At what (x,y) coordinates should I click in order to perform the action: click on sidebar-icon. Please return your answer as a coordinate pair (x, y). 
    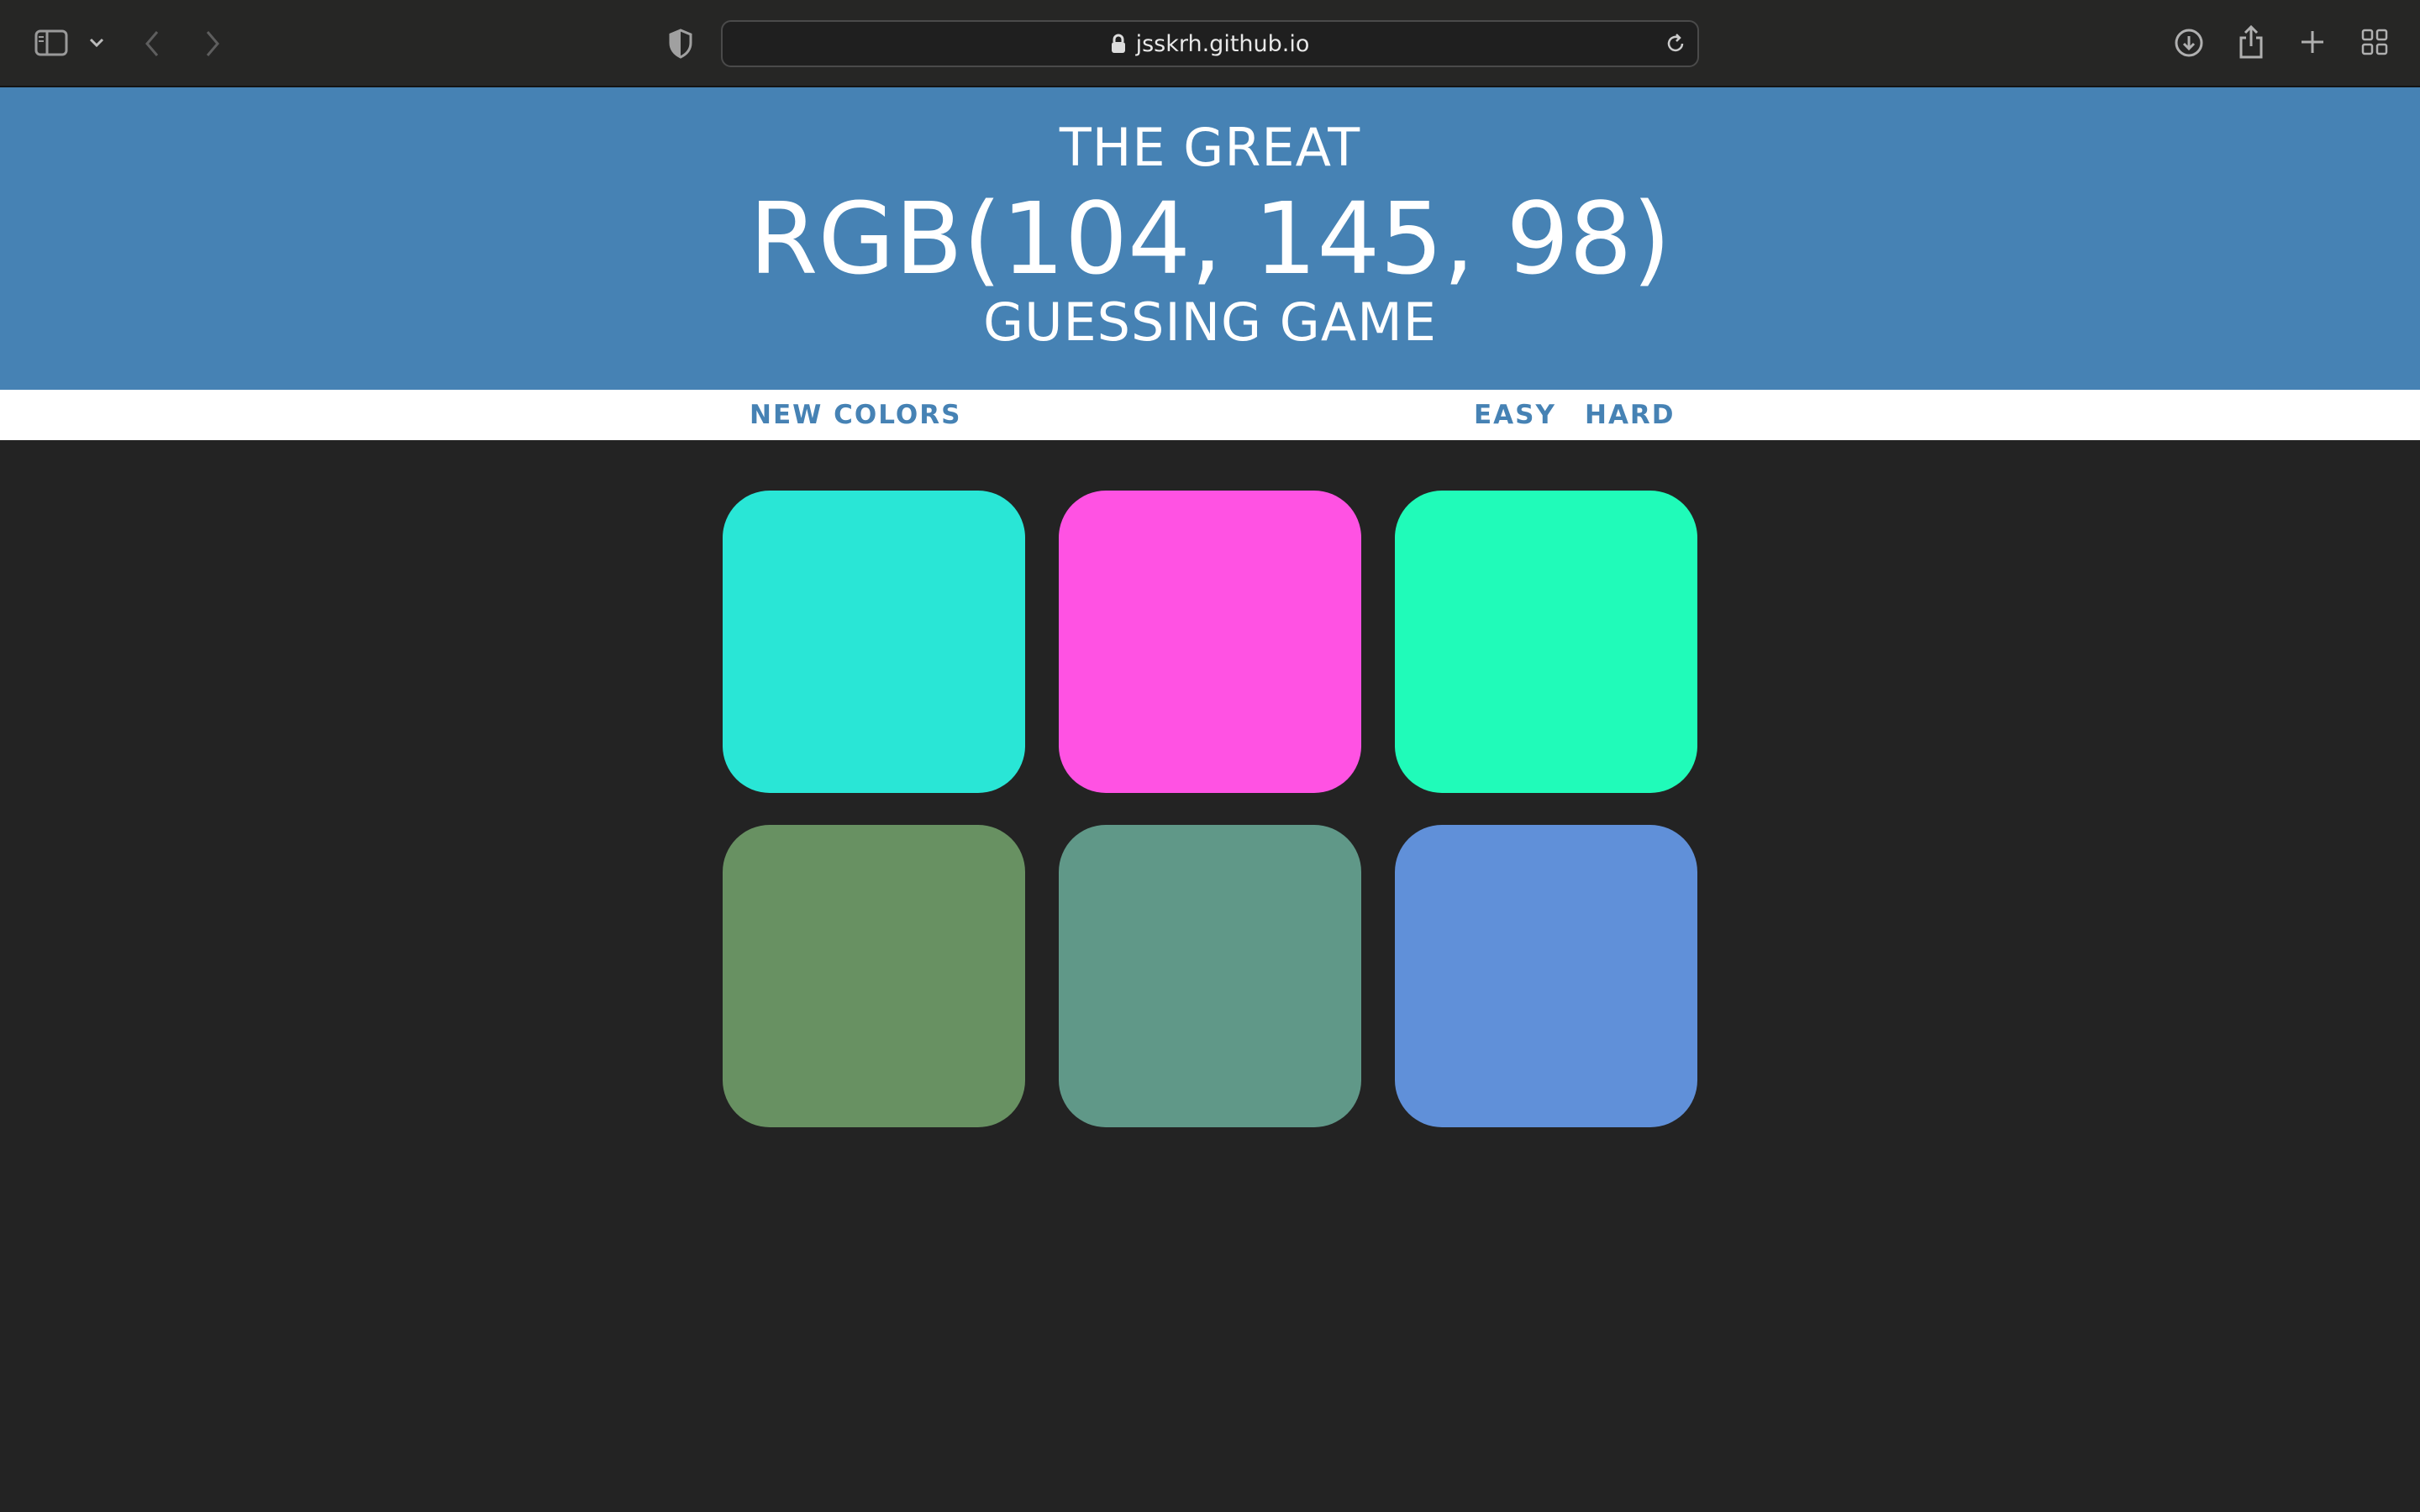
    Looking at the image, I should click on (52, 43).